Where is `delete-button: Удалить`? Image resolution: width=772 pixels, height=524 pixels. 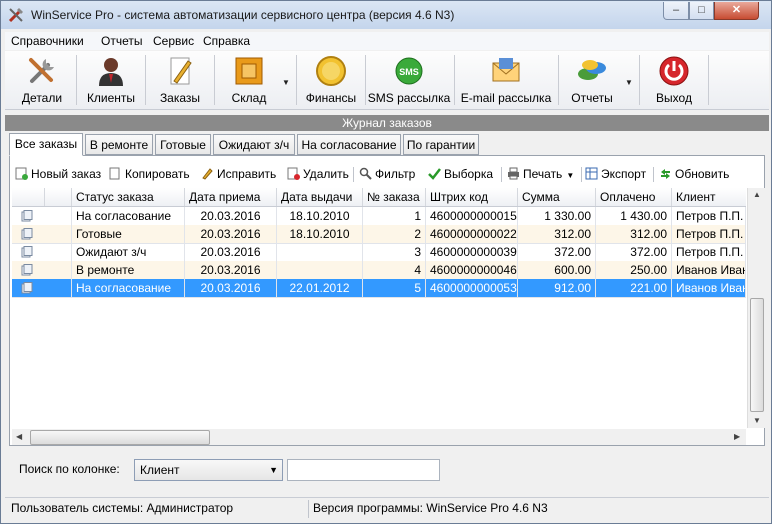 delete-button: Удалить is located at coordinates (318, 174).